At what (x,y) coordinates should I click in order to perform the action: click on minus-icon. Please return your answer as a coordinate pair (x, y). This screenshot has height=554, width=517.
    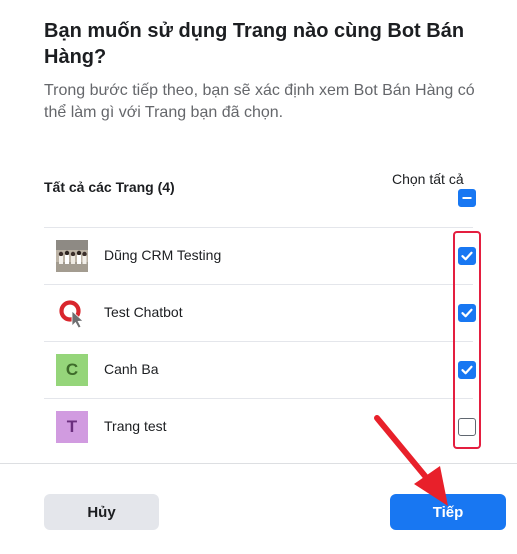
    Looking at the image, I should click on (467, 198).